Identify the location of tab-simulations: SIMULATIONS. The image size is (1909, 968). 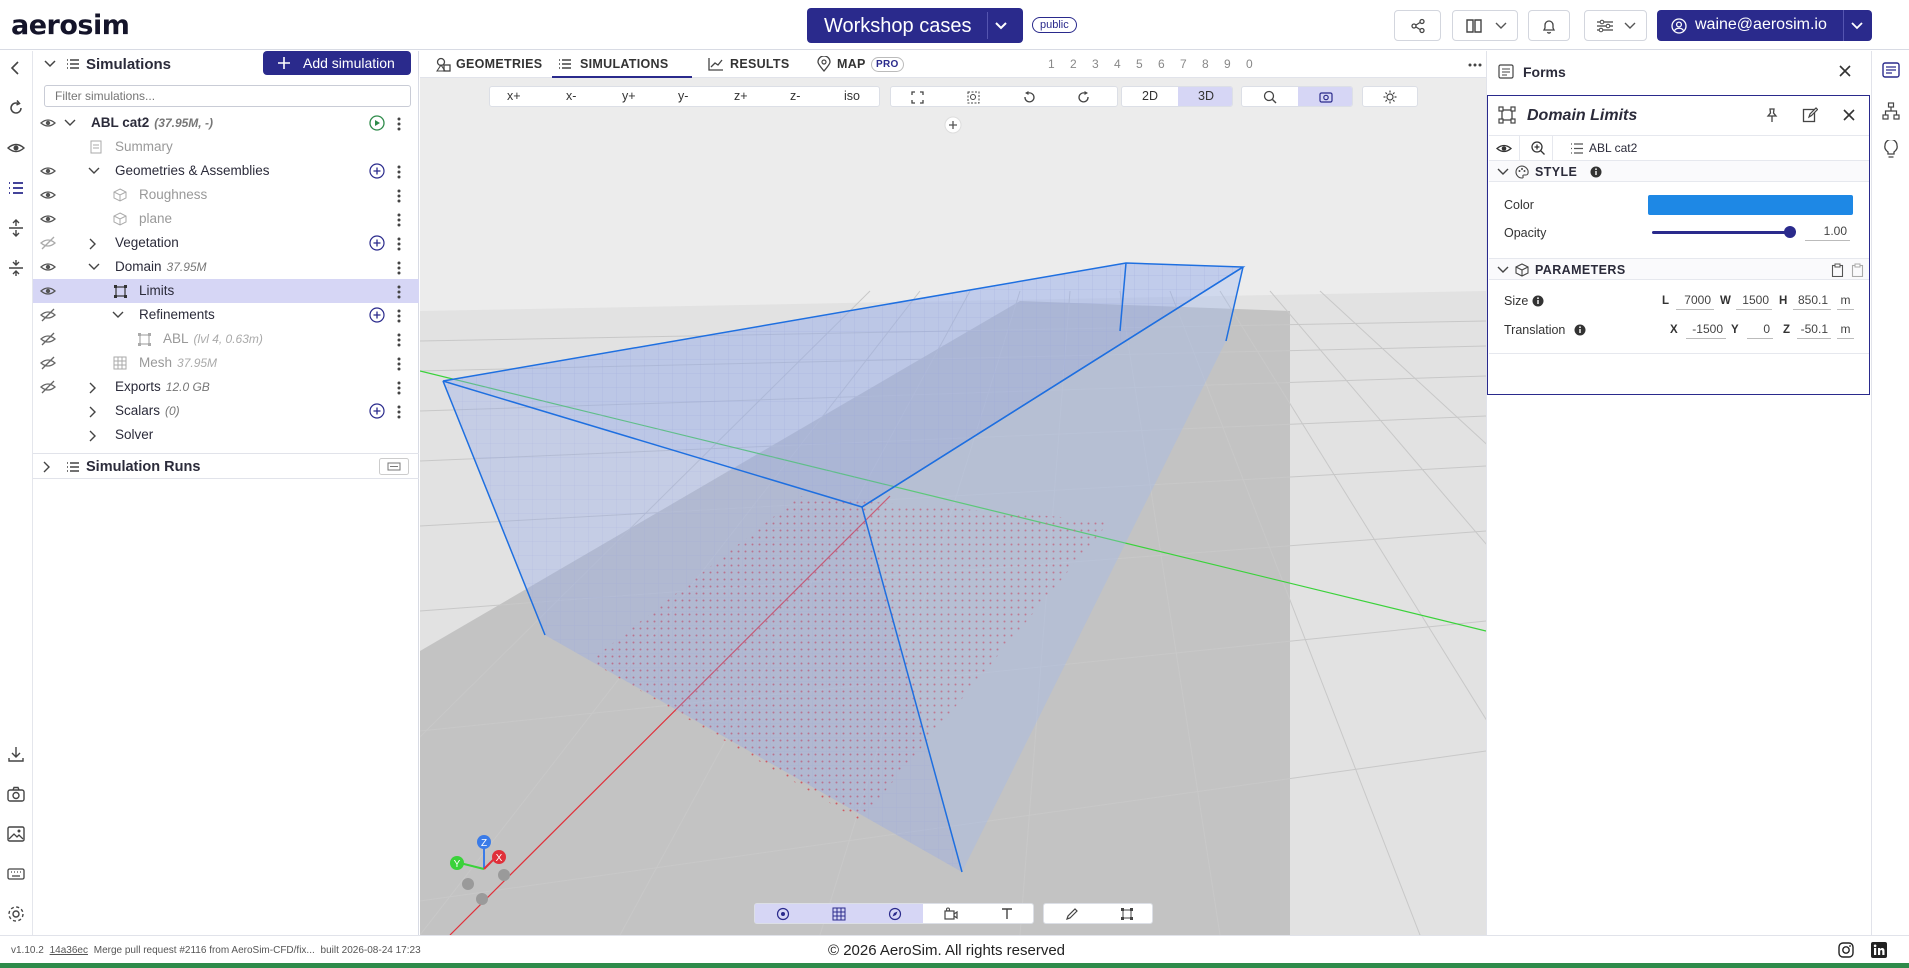
(622, 64).